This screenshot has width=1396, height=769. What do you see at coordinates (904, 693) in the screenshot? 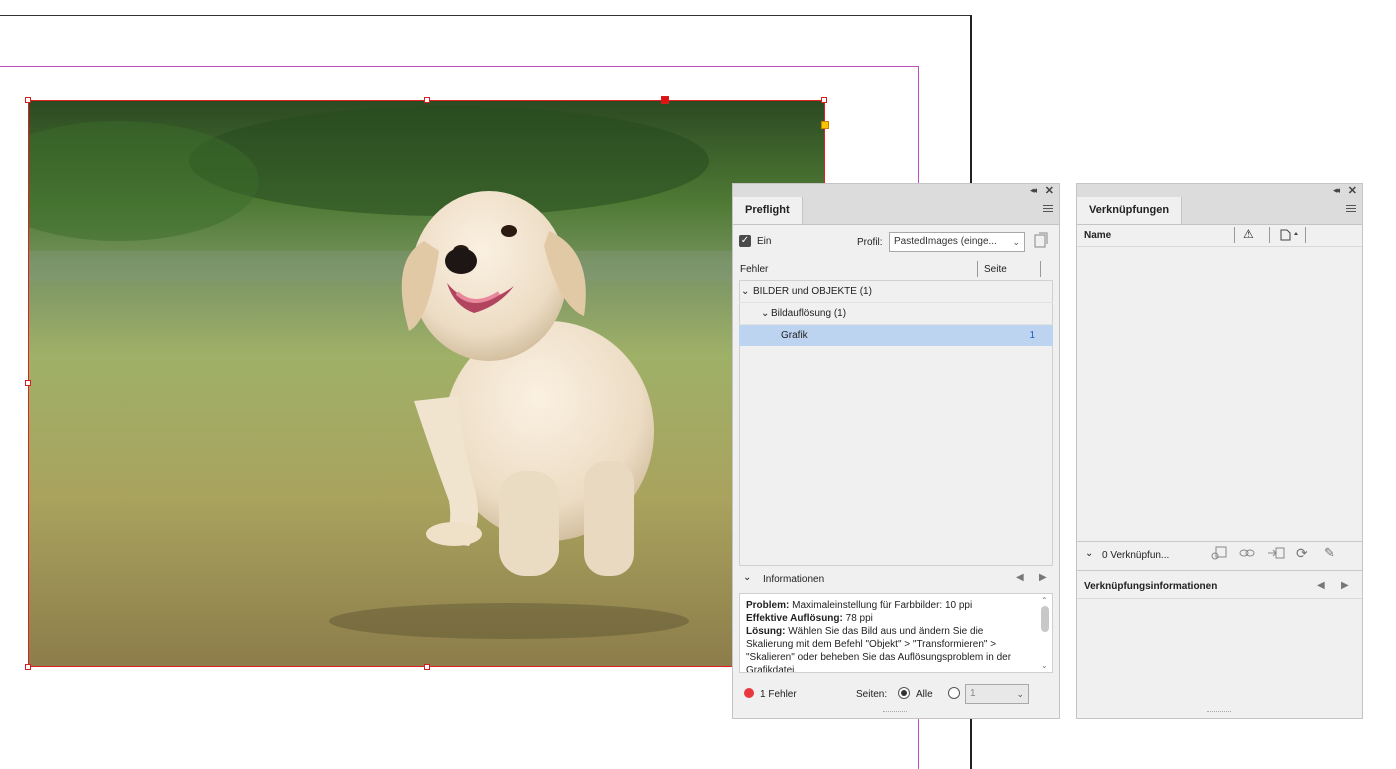
I see `radio-all` at bounding box center [904, 693].